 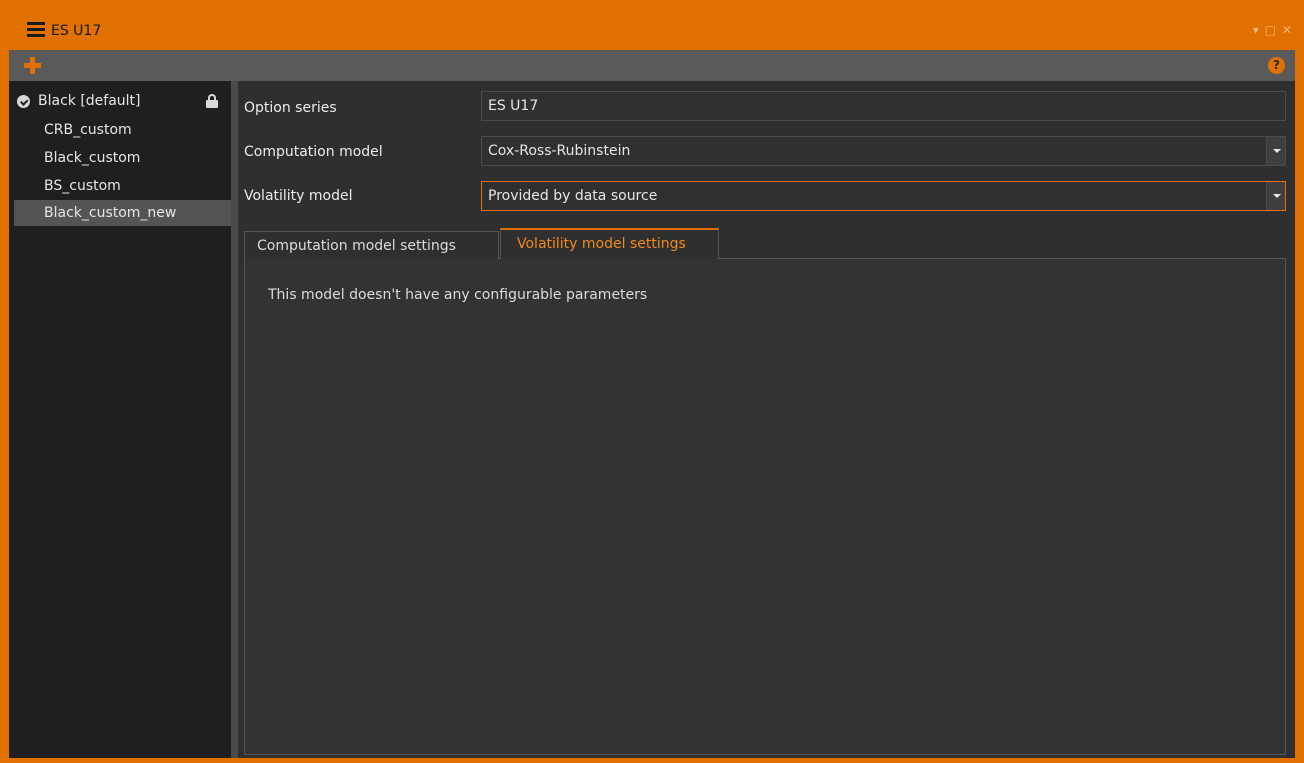 I want to click on close-icon: ✕, so click(x=1287, y=30).